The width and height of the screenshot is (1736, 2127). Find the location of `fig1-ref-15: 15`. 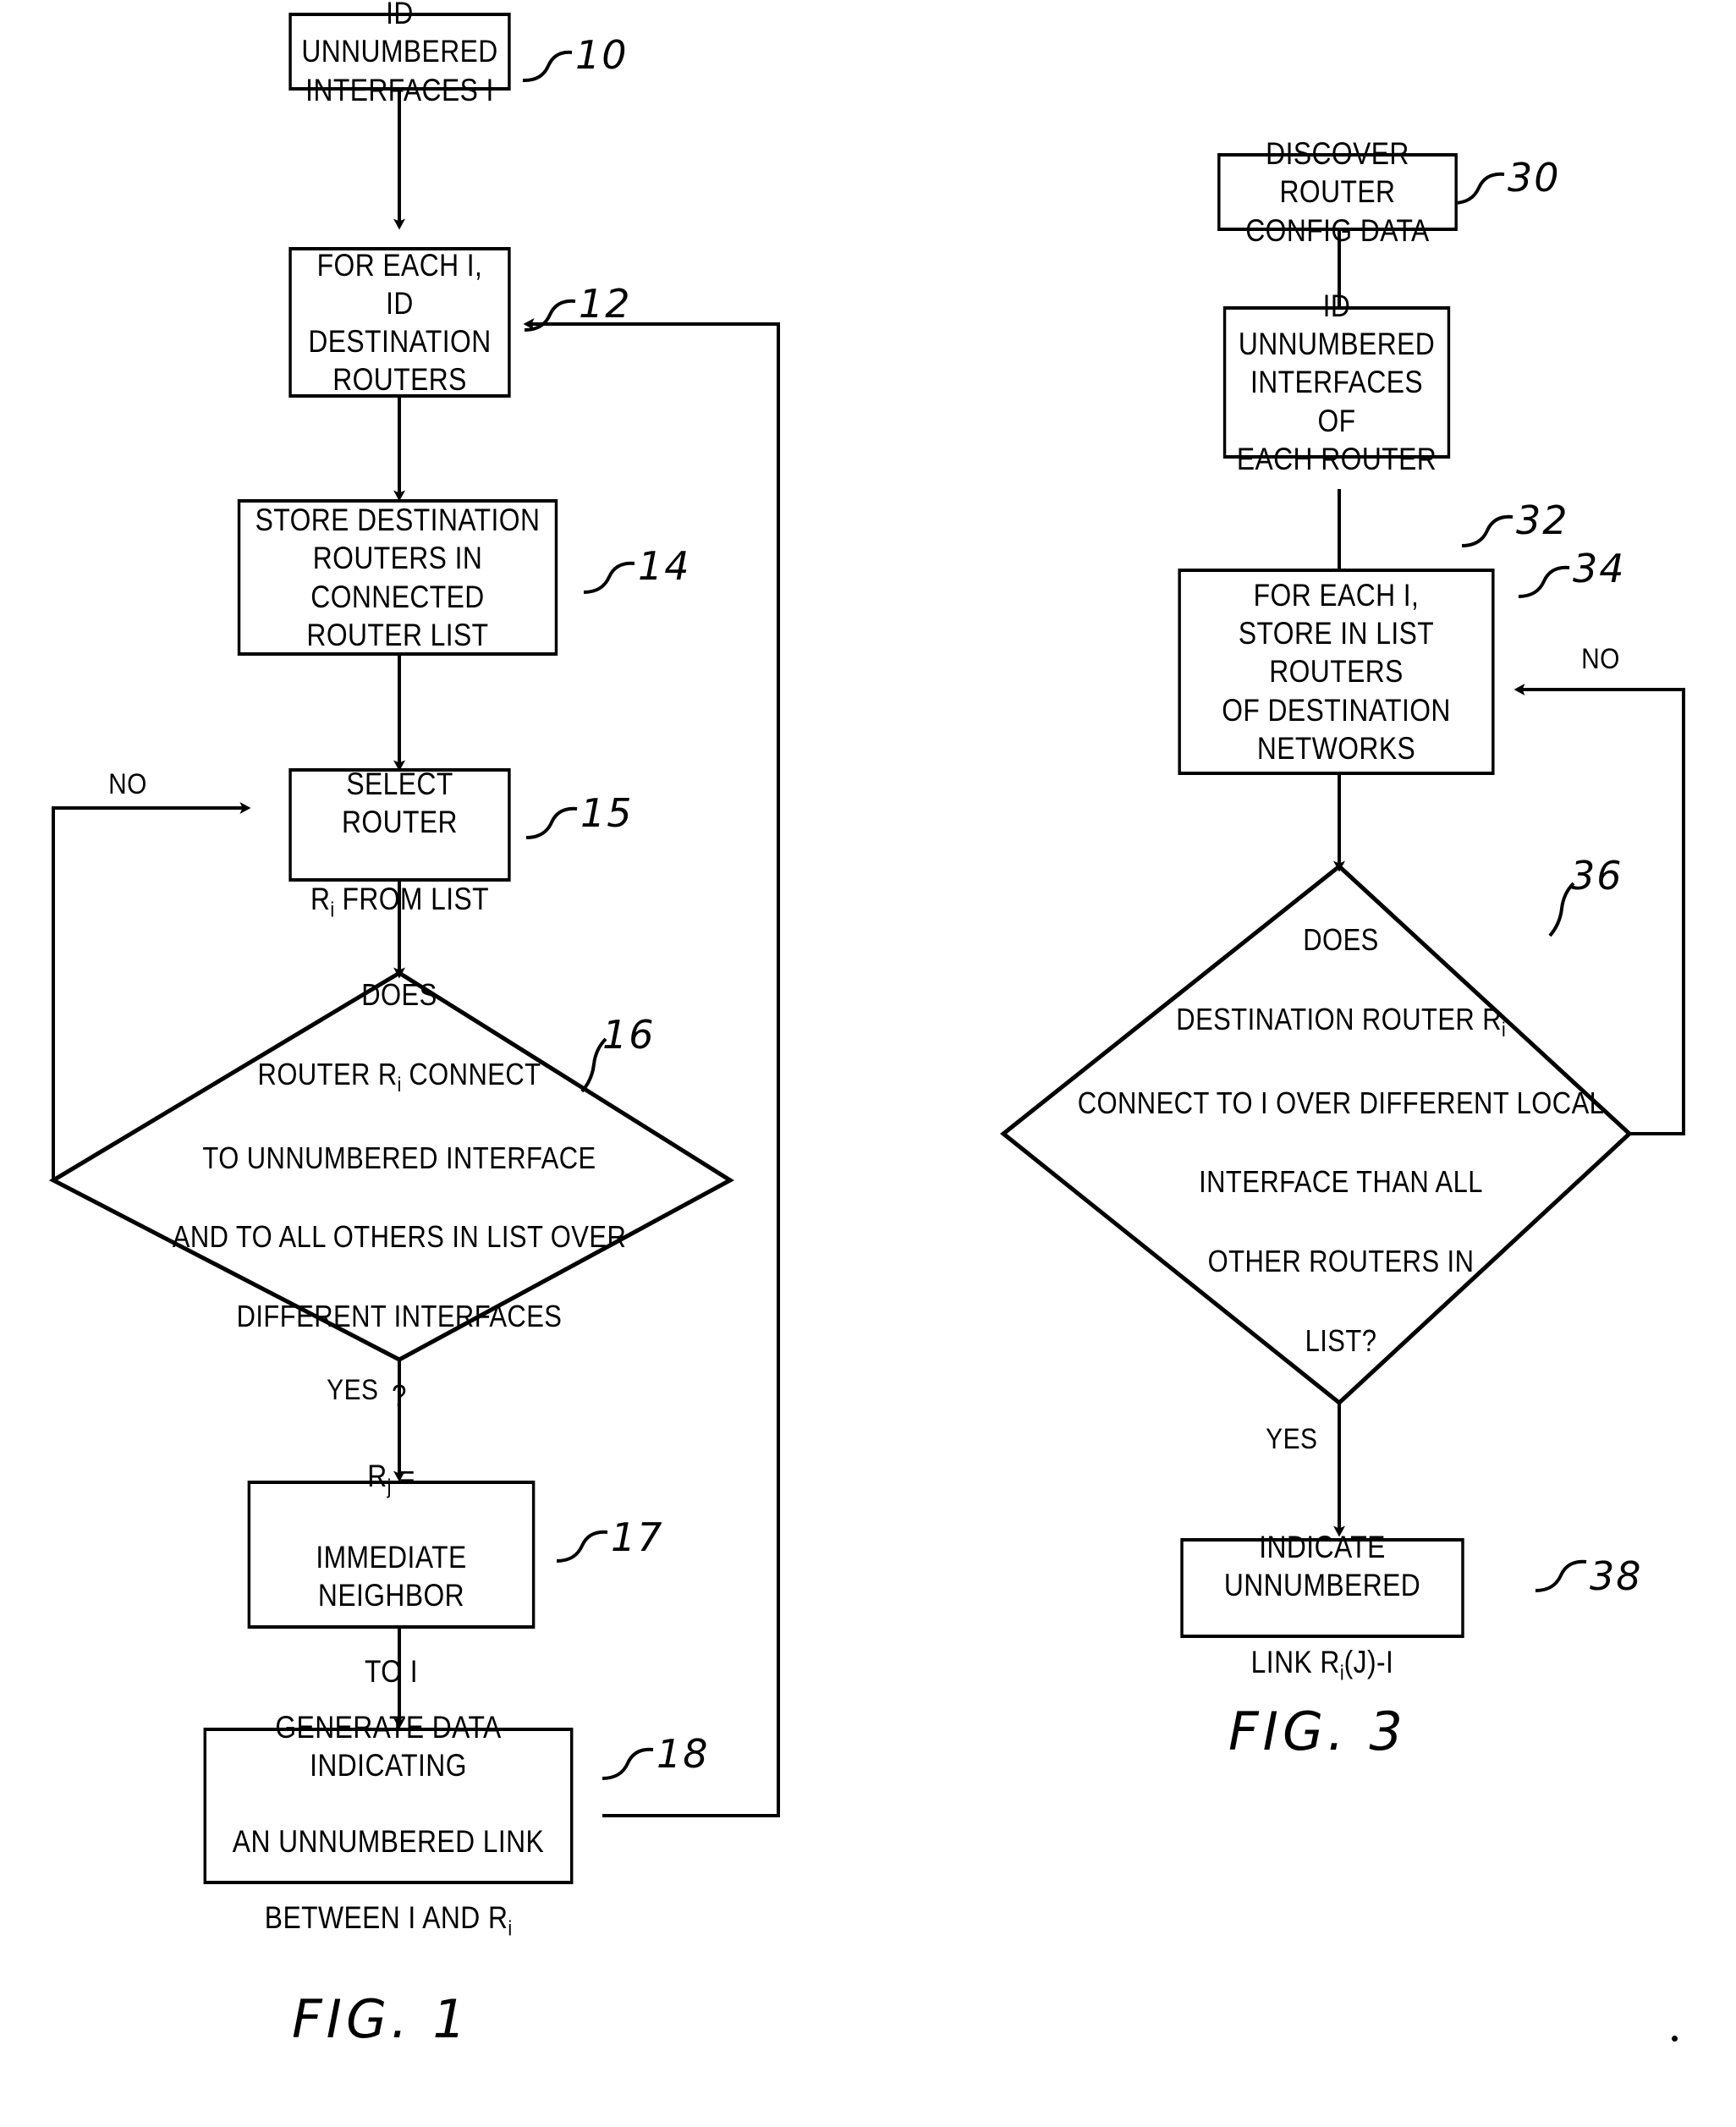

fig1-ref-15: 15 is located at coordinates (607, 813).